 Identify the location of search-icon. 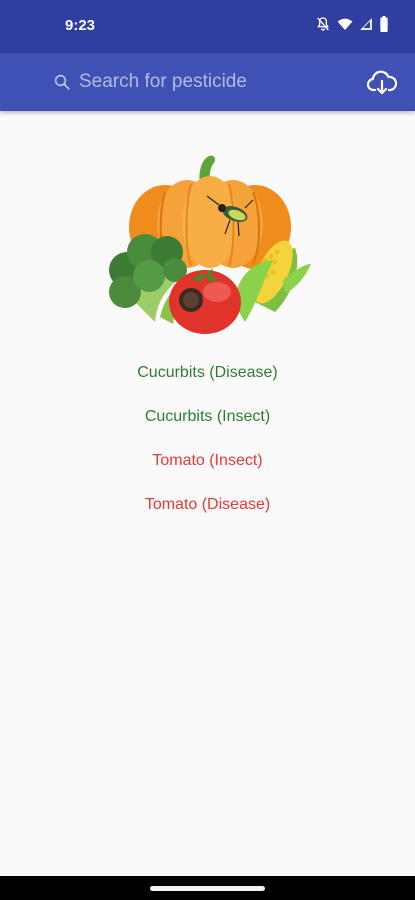
(62, 84).